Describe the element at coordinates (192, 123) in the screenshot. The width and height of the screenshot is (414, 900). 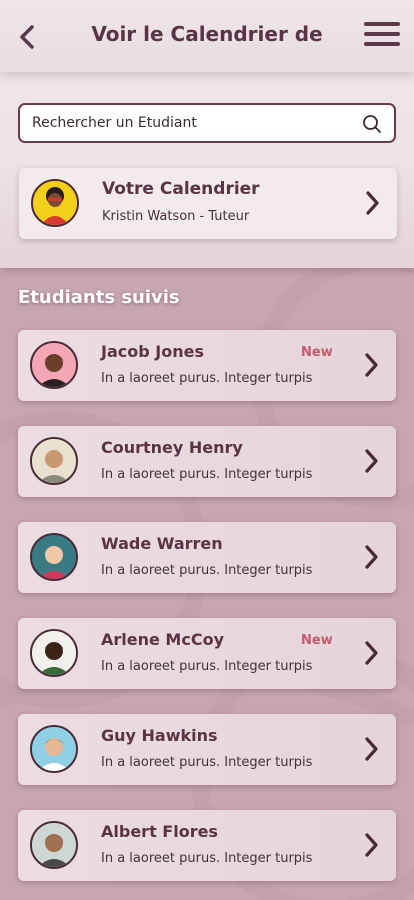
I see `search-input` at that location.